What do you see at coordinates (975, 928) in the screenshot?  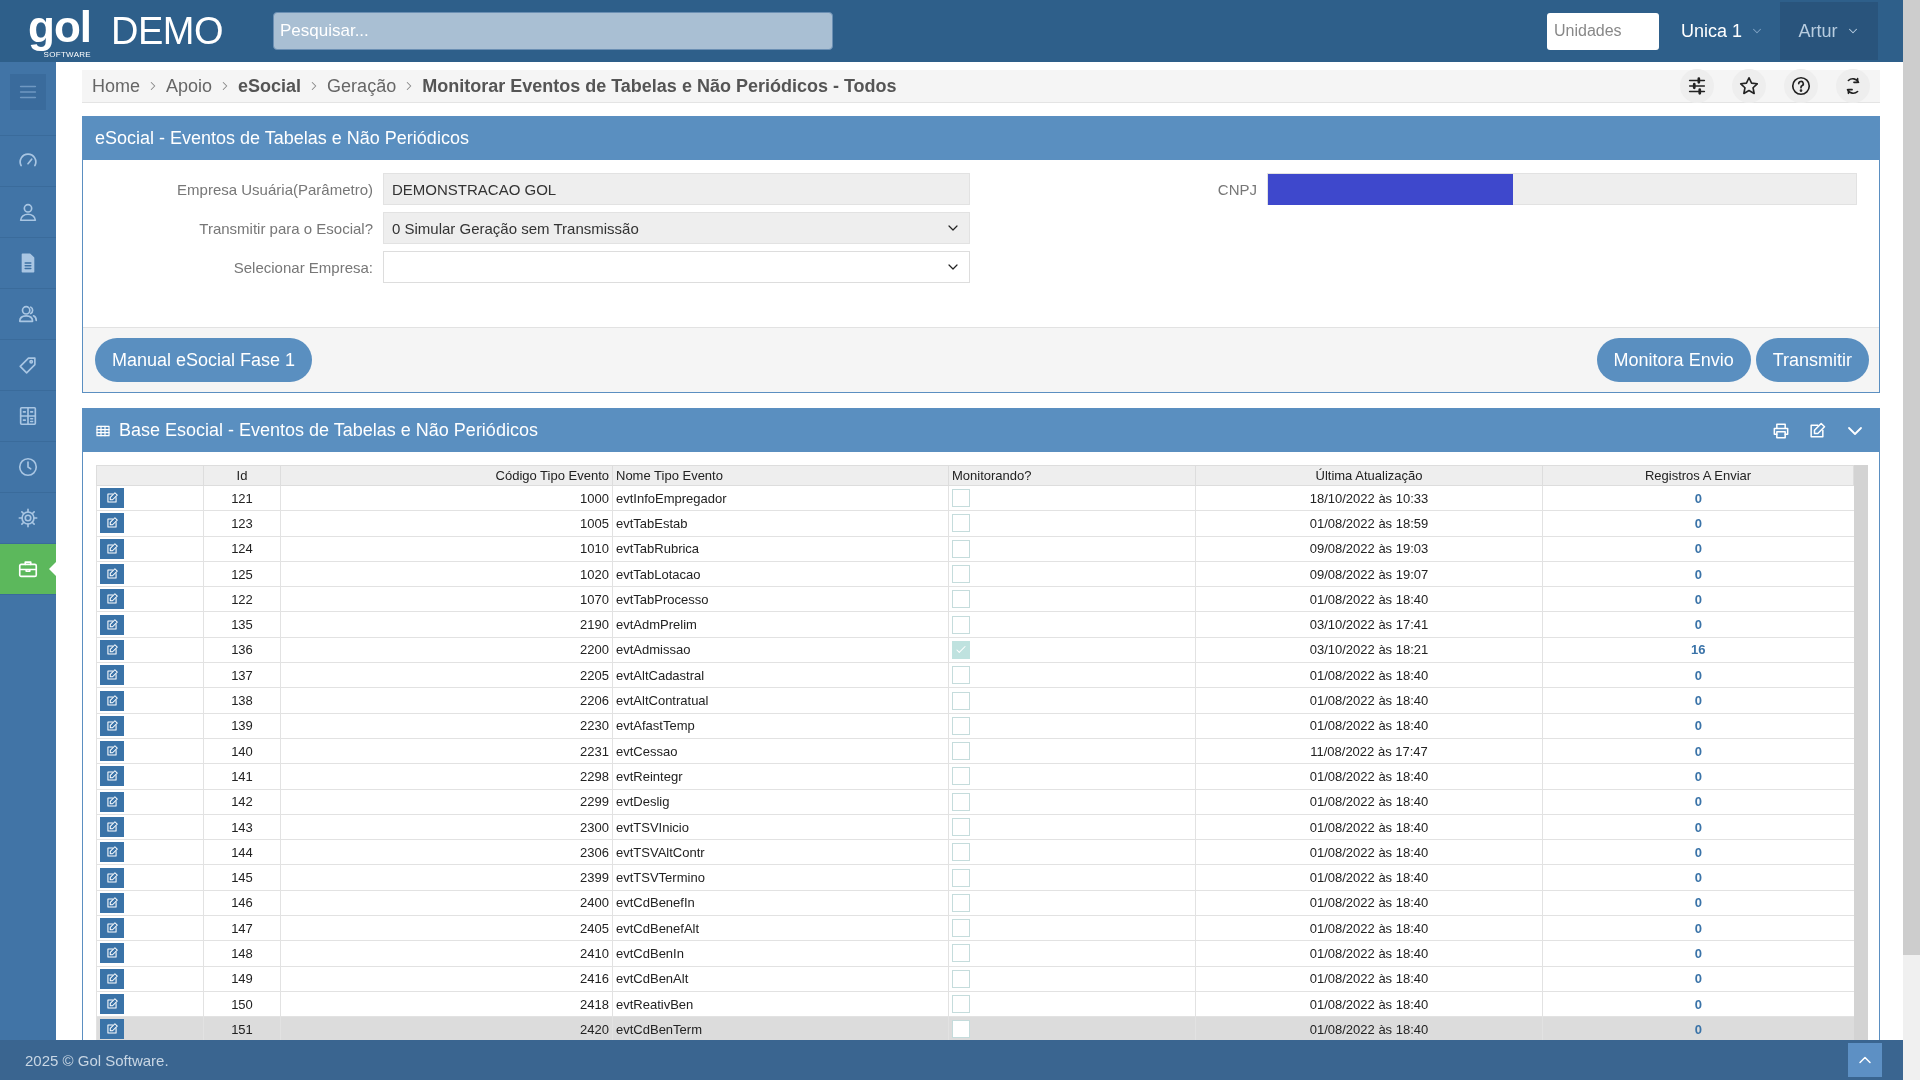 I see `table-row: 147 2405 evtCdBenefAlt 01/08/2022 às 18:40 0` at bounding box center [975, 928].